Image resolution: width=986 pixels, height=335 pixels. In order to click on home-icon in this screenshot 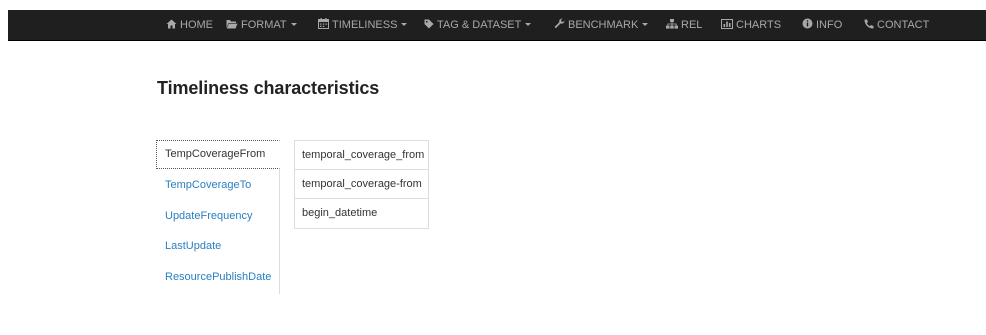, I will do `click(171, 24)`.